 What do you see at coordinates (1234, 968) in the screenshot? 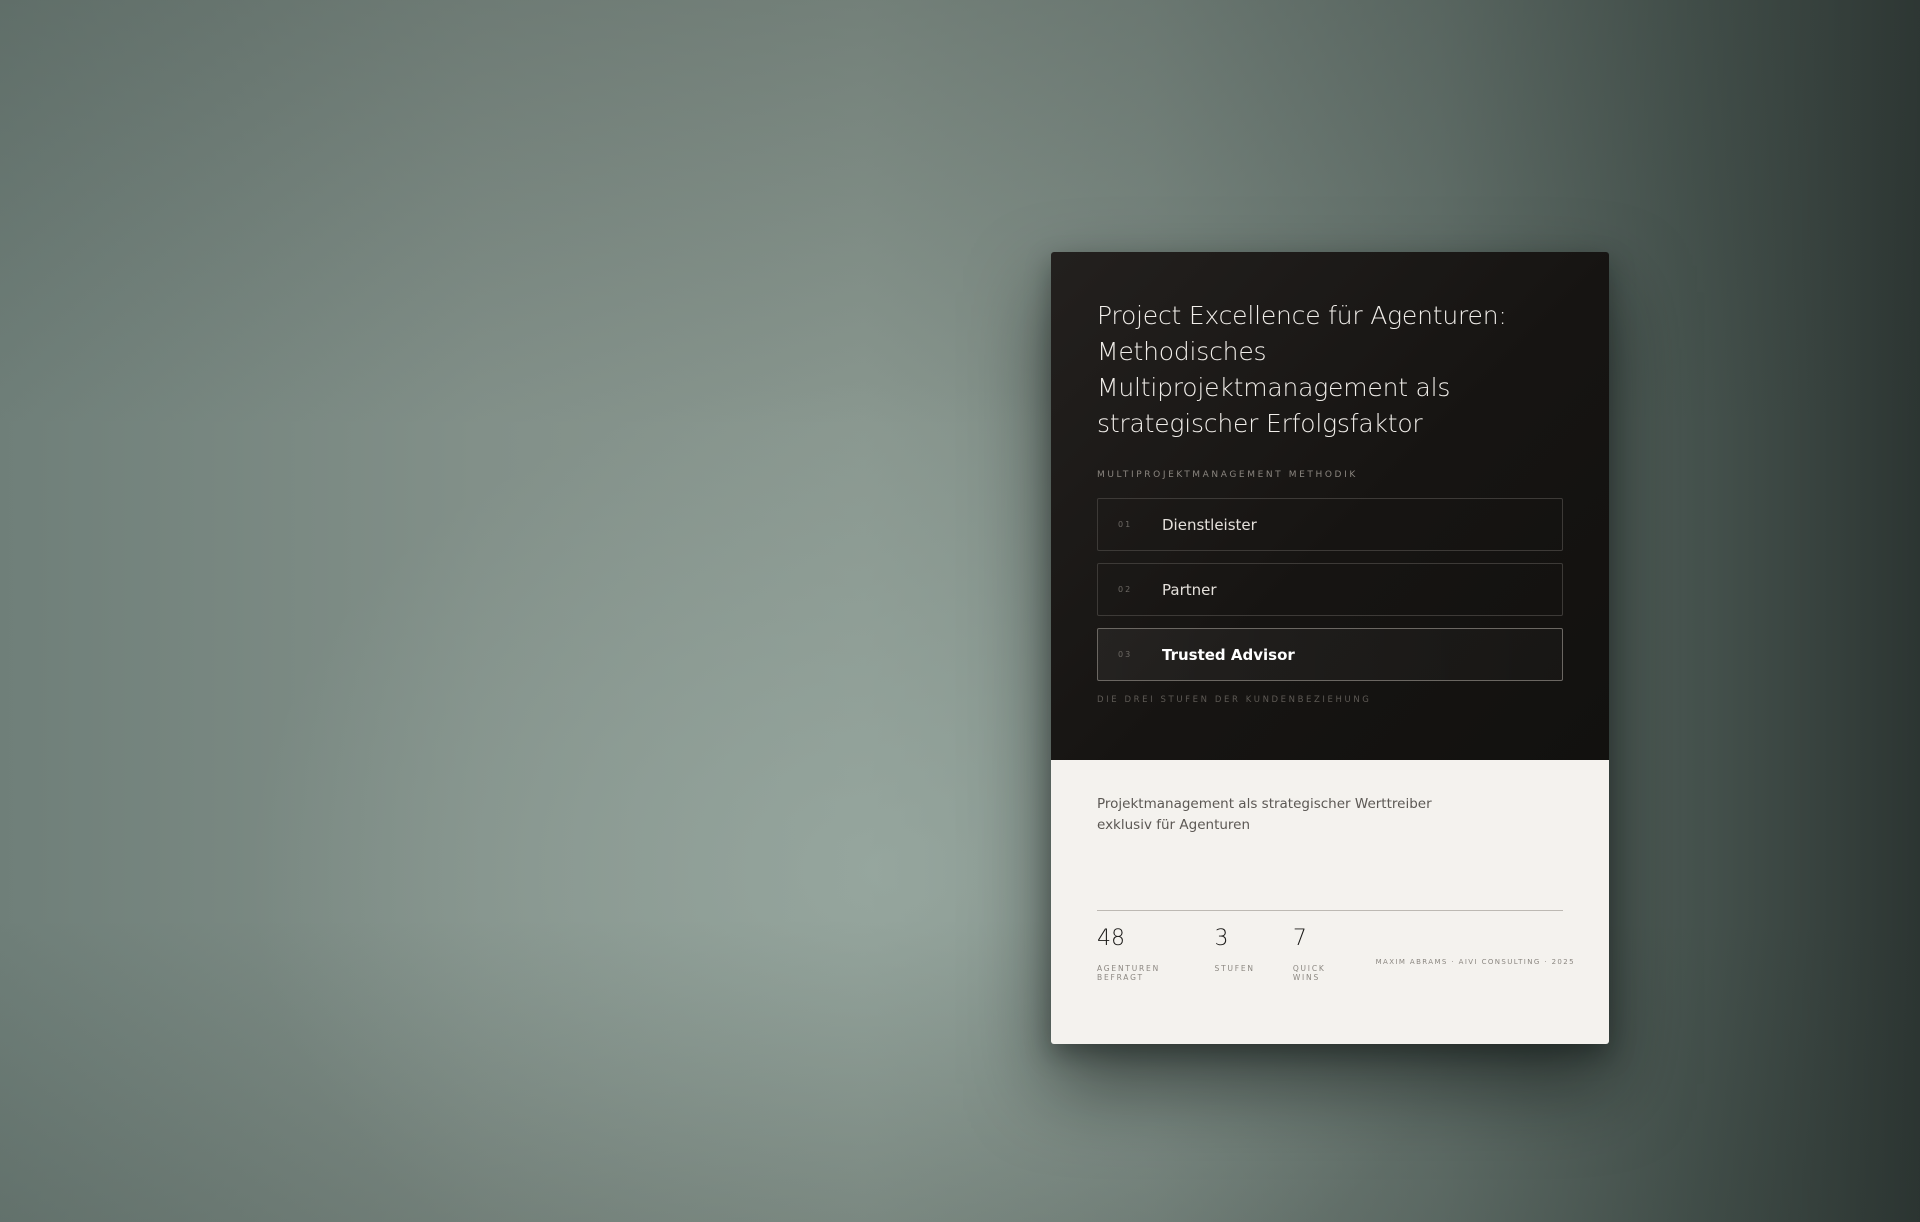
I see `stat-label: Stufen` at bounding box center [1234, 968].